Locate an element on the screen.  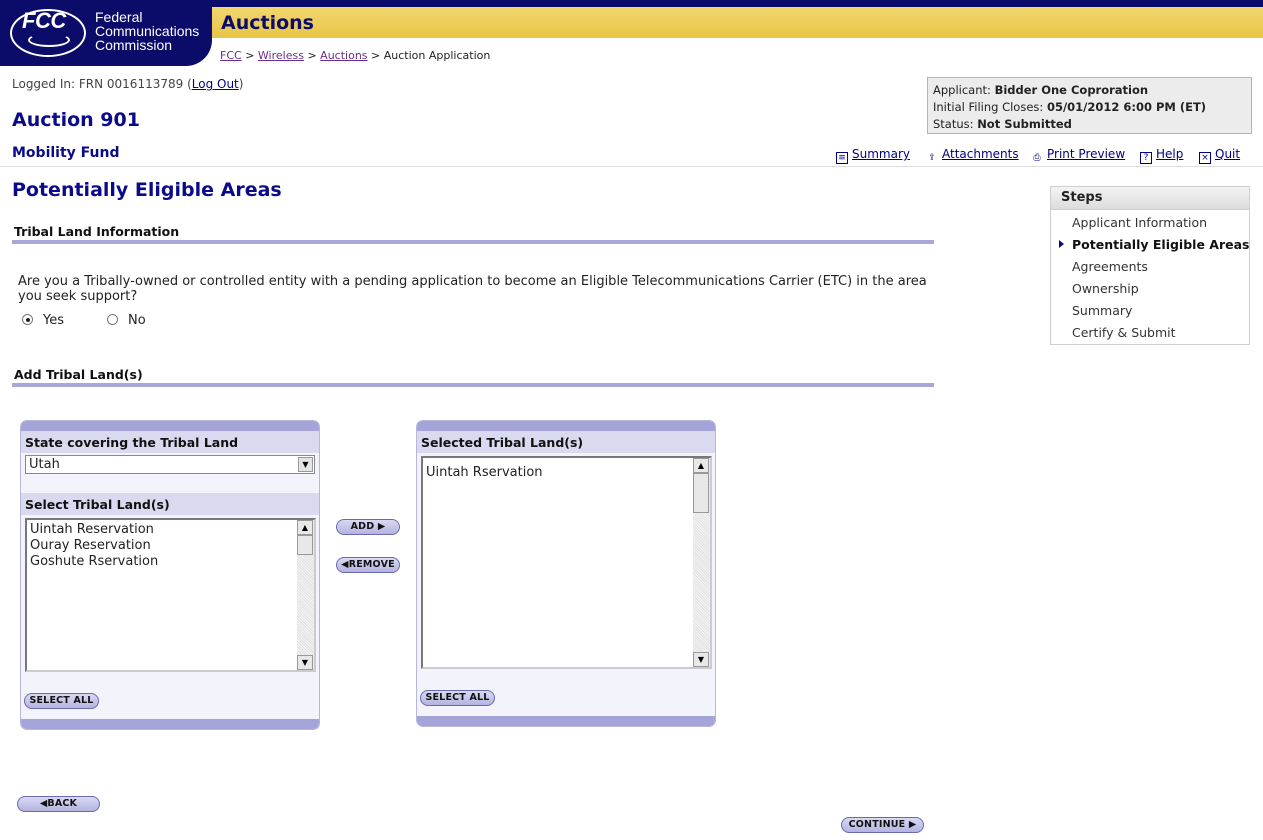
radio-yes-label: Yes is located at coordinates (53, 320).